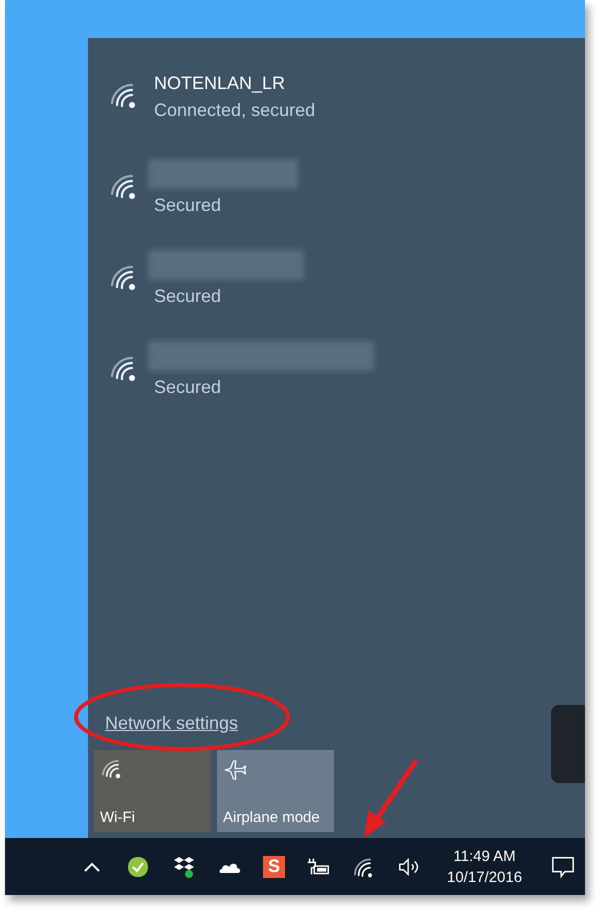  I want to click on network-item: NOTENLAN_LR Connected, secured, so click(346, 96).